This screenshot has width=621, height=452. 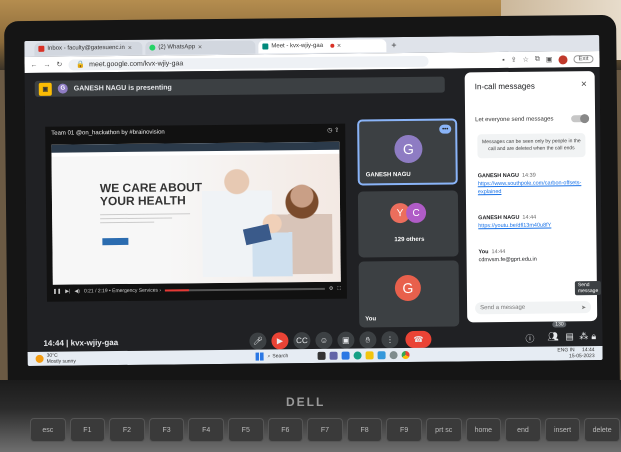 What do you see at coordinates (333, 355) in the screenshot?
I see `teams-icon` at bounding box center [333, 355].